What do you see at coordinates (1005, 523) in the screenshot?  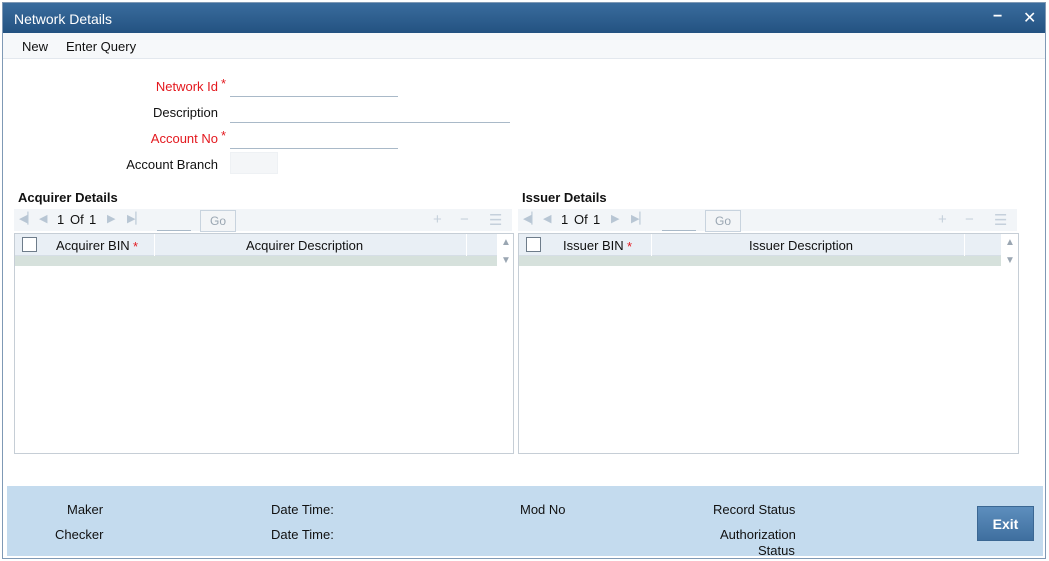 I see `exit-button: Exit` at bounding box center [1005, 523].